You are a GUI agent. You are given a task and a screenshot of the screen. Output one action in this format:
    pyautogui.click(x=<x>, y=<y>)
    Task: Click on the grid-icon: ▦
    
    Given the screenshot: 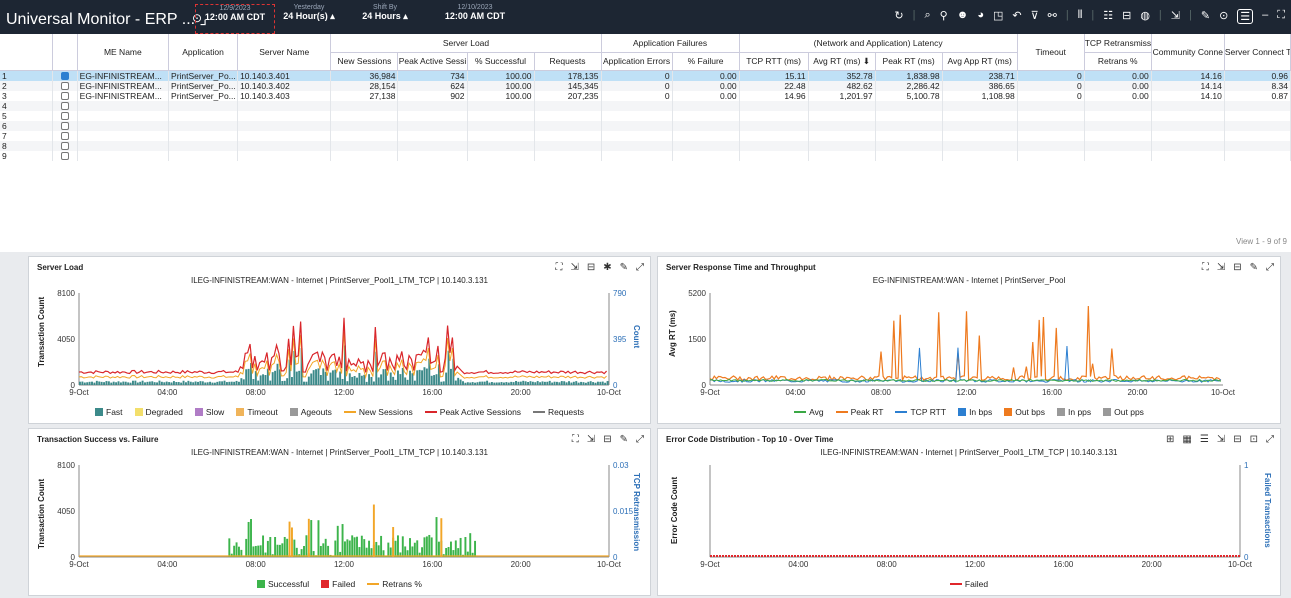 What is the action you would take?
    pyautogui.click(x=1186, y=439)
    